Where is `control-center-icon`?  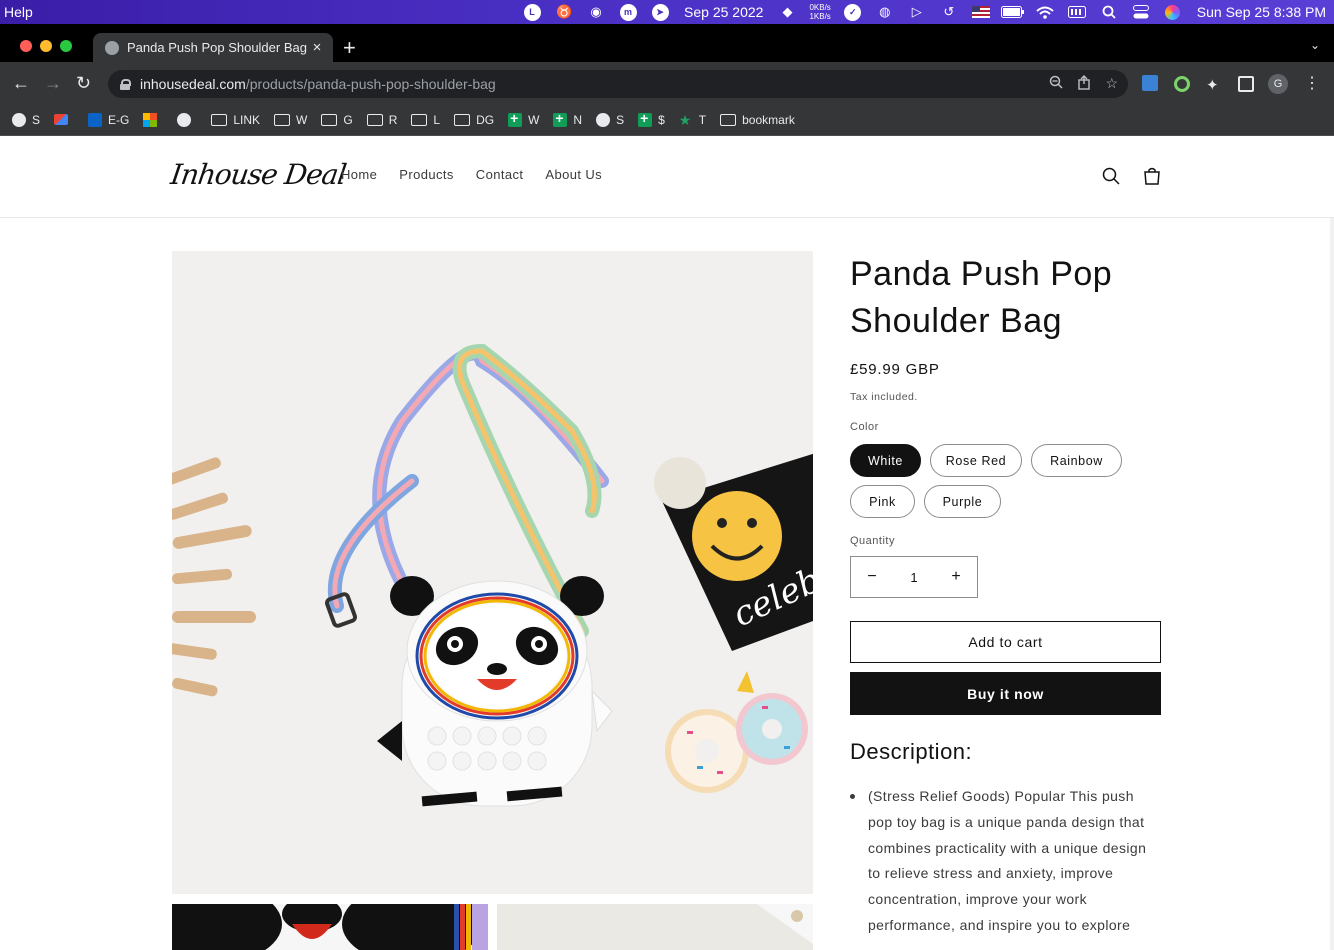
control-center-icon is located at coordinates (1141, 12).